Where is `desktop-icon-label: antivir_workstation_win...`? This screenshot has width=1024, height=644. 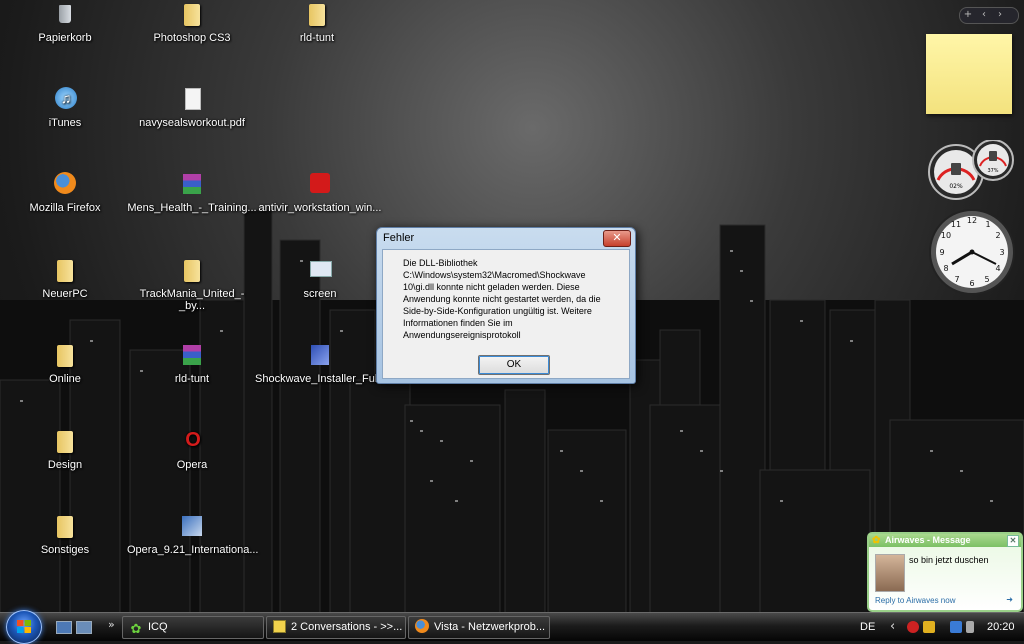 desktop-icon-label: antivir_workstation_win... is located at coordinates (320, 208).